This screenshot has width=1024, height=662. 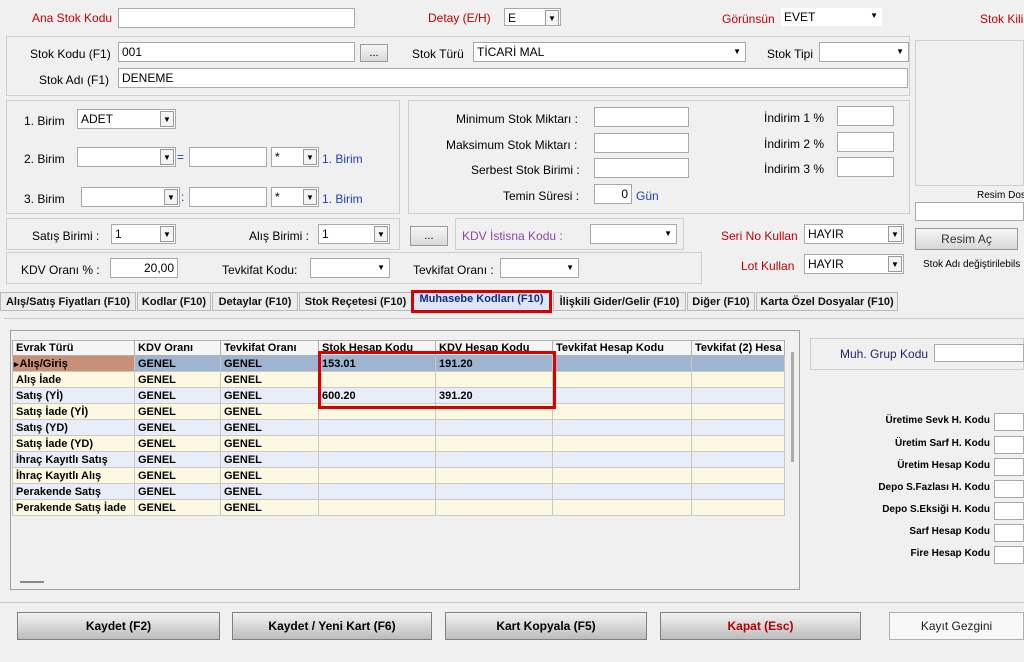 What do you see at coordinates (228, 197) in the screenshot?
I see `birim3-factor-input` at bounding box center [228, 197].